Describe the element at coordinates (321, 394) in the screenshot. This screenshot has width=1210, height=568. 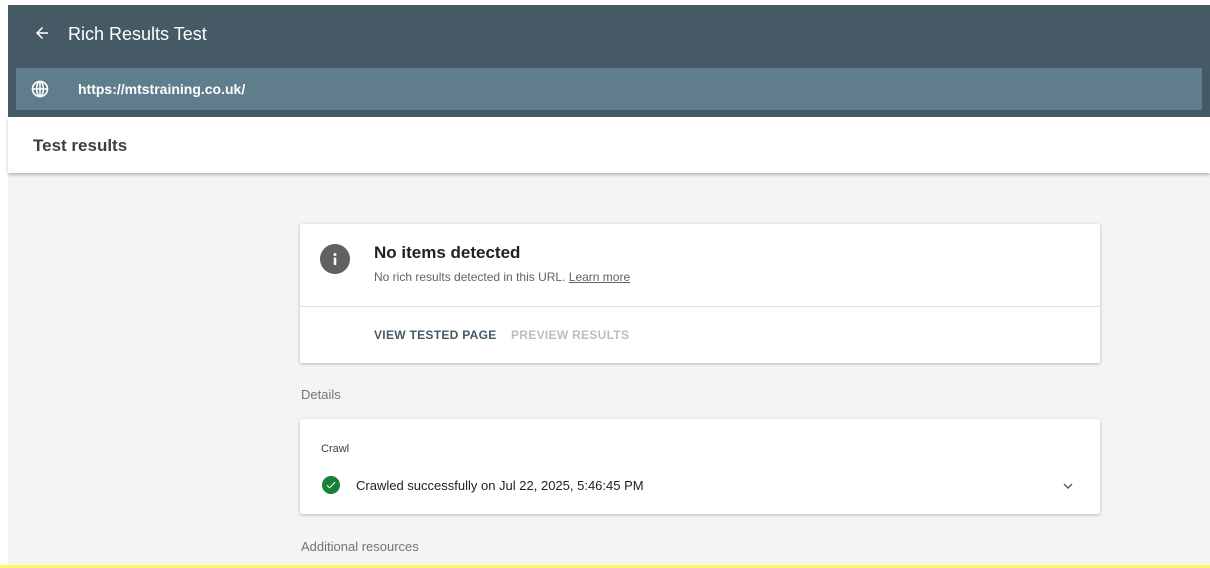
I see `details-label: Details` at that location.